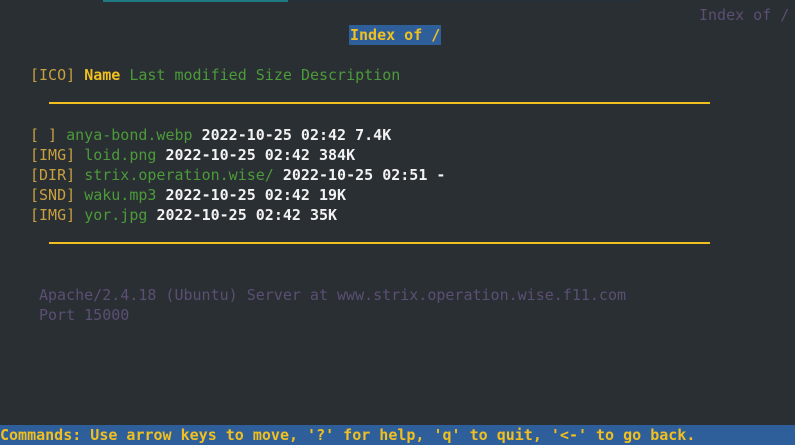 The width and height of the screenshot is (795, 445). I want to click on file-size: 19K, so click(333, 195).